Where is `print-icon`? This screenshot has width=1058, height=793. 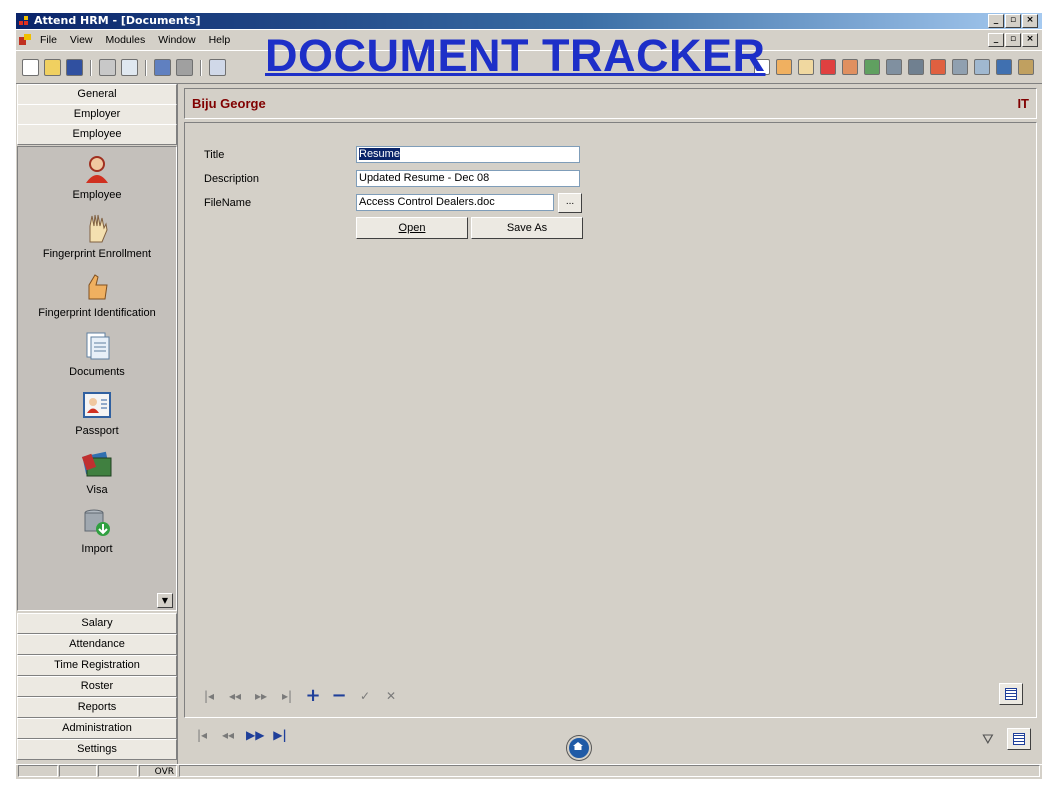 print-icon is located at coordinates (107, 67).